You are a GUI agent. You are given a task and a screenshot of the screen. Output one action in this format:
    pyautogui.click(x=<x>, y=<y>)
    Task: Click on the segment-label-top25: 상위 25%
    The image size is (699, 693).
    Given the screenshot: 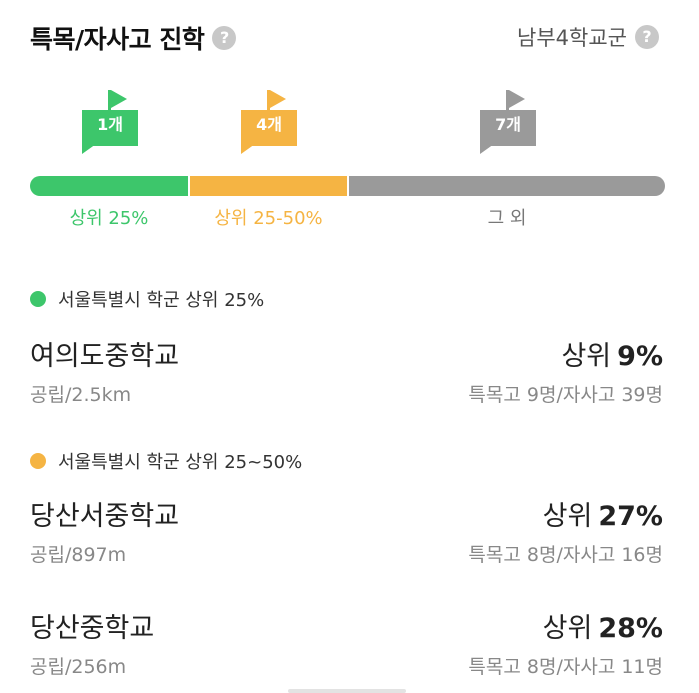 What is the action you would take?
    pyautogui.click(x=109, y=218)
    